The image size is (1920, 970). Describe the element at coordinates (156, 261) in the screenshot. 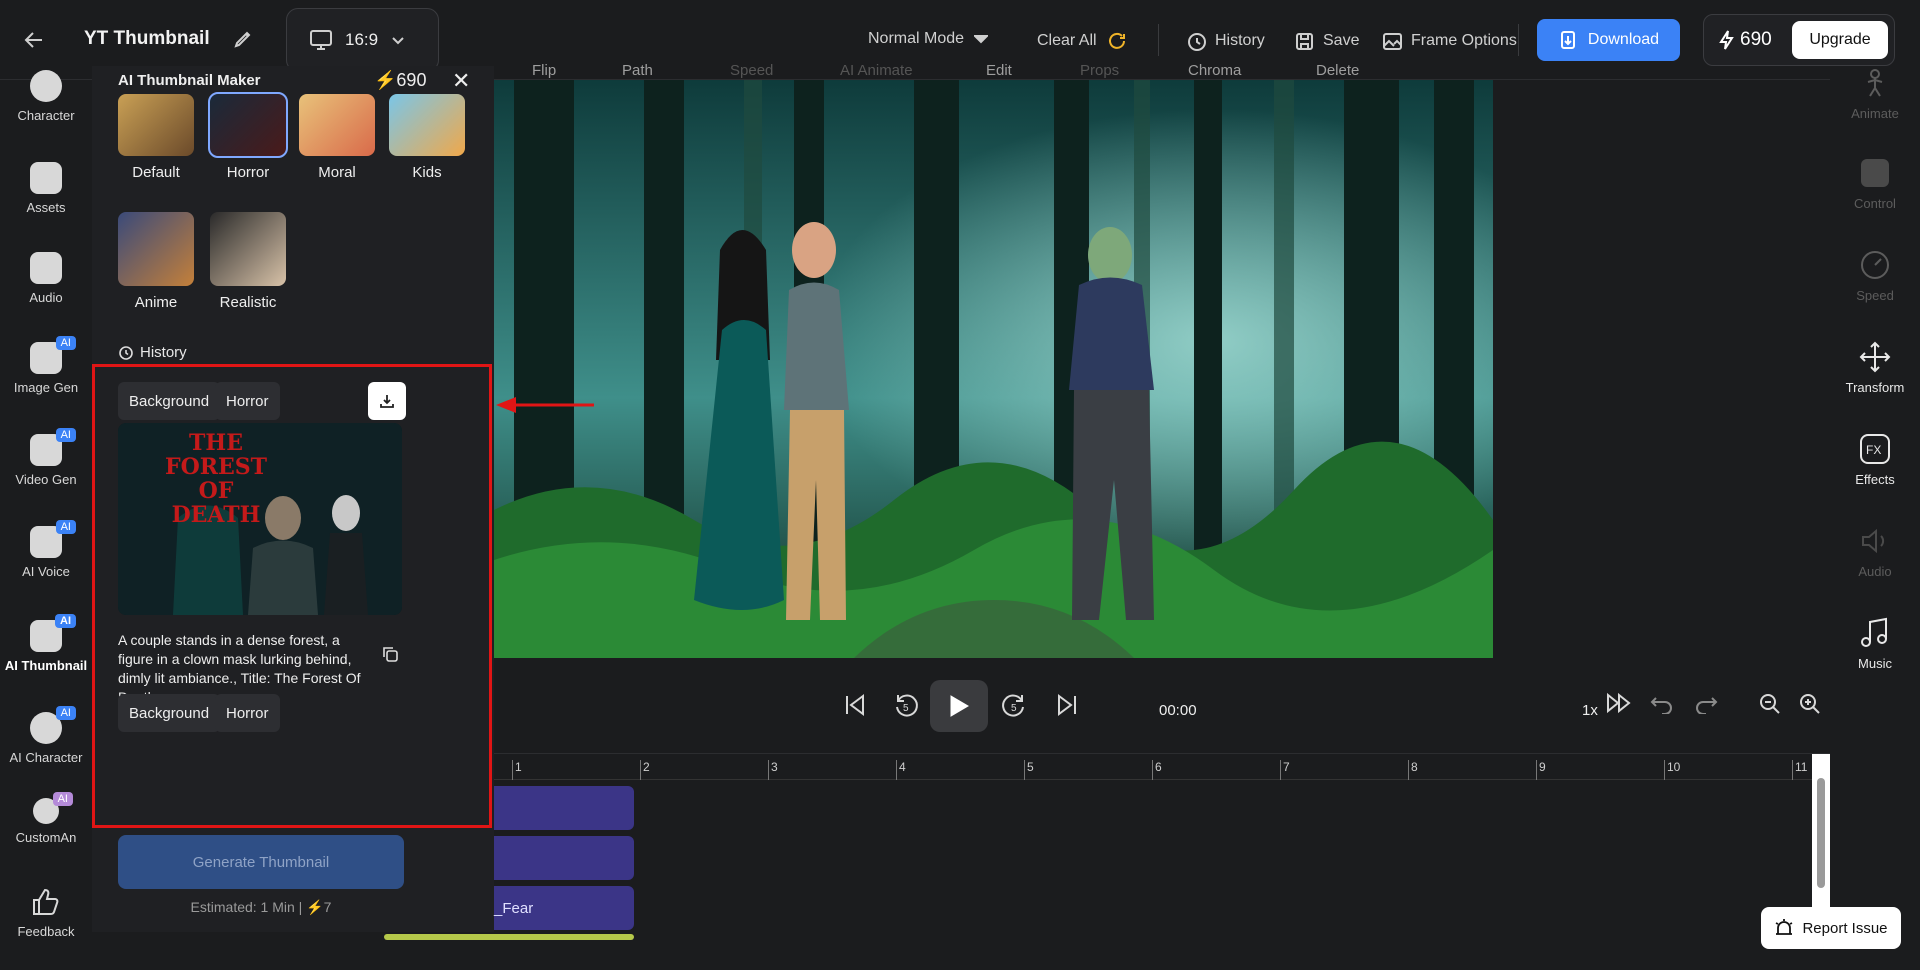

I see `style-anime: Anime` at that location.